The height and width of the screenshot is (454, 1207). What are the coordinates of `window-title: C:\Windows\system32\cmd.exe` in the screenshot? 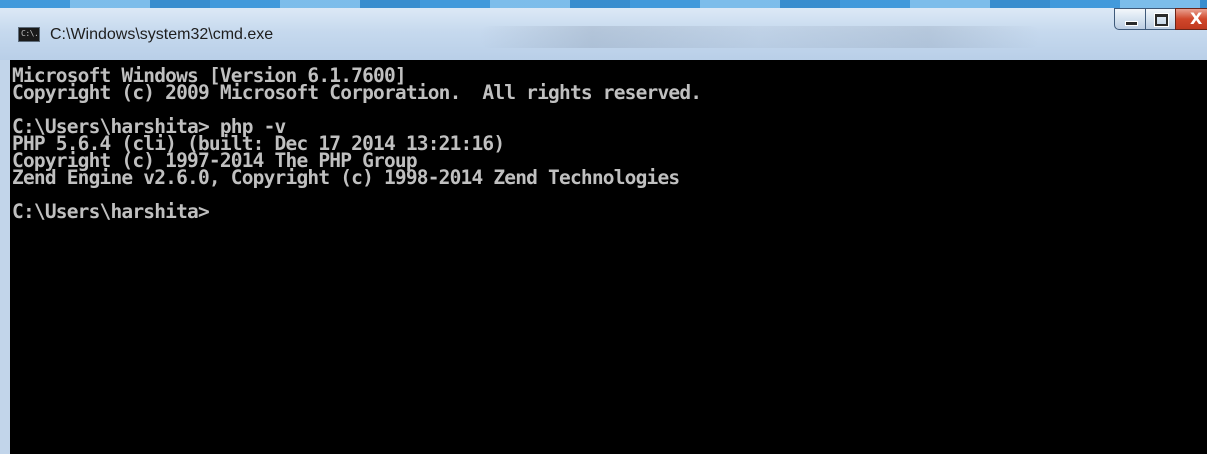 It's located at (162, 34).